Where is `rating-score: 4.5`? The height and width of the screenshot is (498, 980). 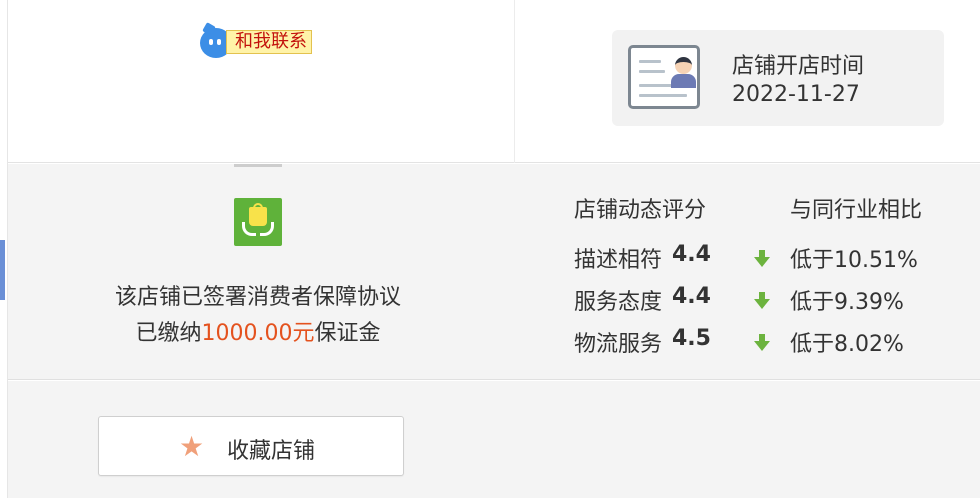 rating-score: 4.5 is located at coordinates (691, 338).